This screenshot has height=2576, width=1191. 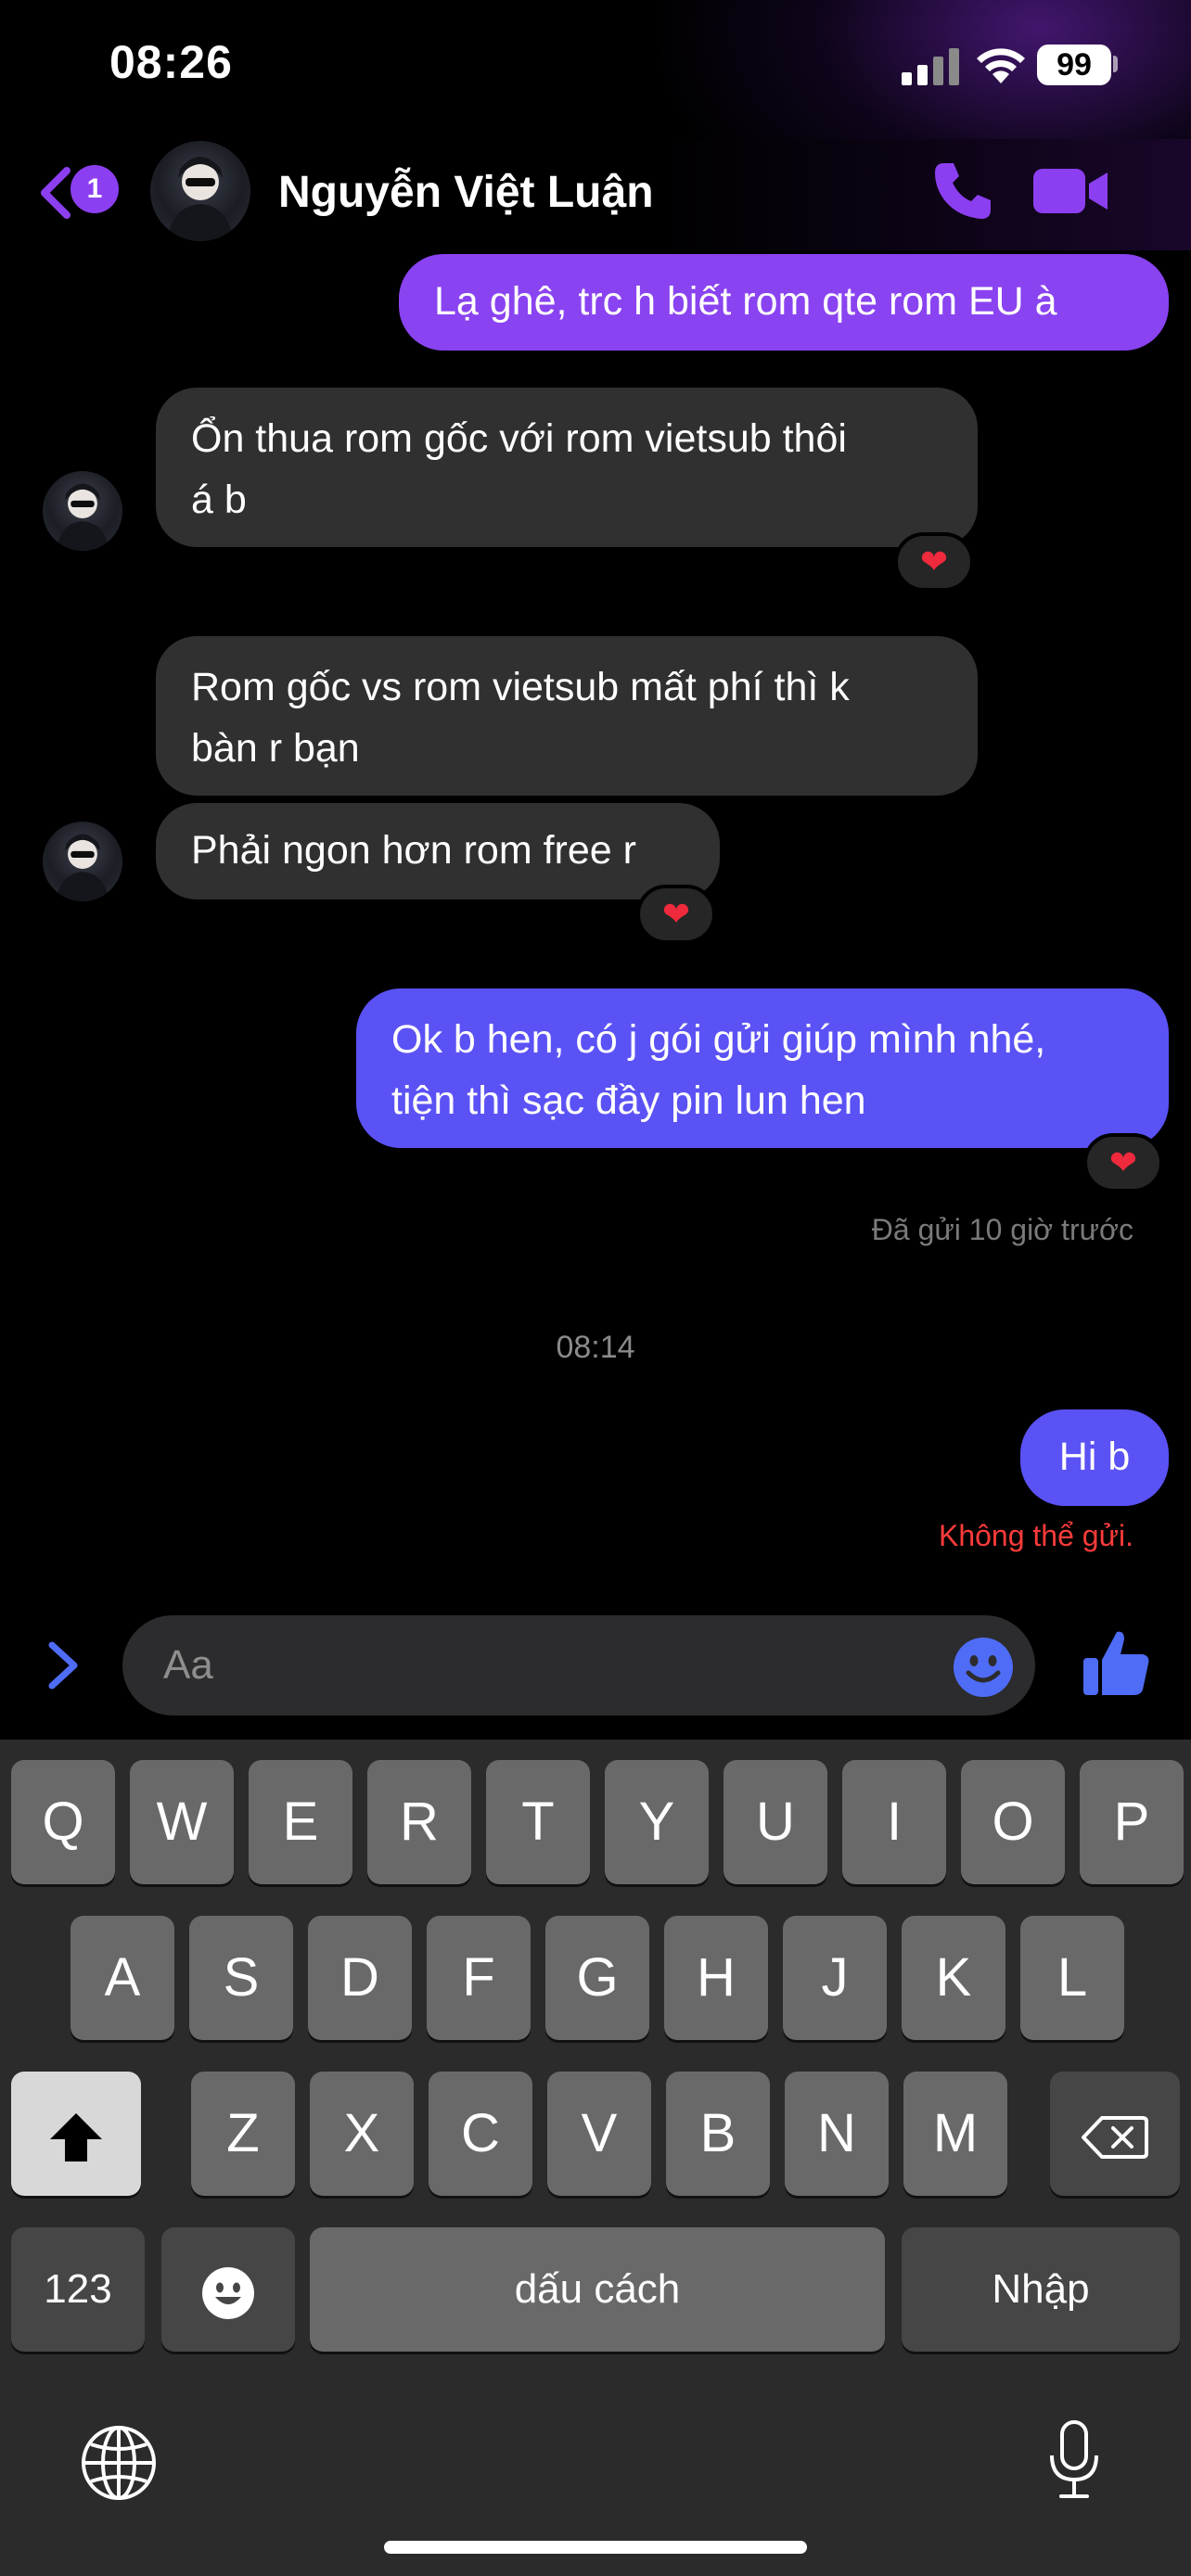 What do you see at coordinates (300, 1822) in the screenshot?
I see `key-e: E` at bounding box center [300, 1822].